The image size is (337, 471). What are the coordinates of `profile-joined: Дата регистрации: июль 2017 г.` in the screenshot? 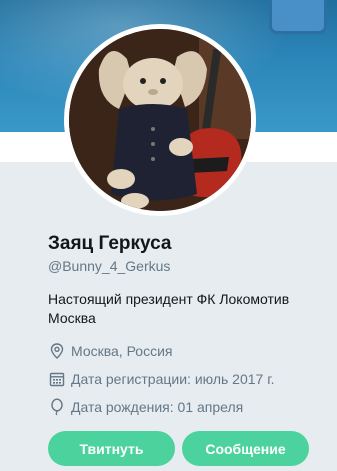 It's located at (161, 379).